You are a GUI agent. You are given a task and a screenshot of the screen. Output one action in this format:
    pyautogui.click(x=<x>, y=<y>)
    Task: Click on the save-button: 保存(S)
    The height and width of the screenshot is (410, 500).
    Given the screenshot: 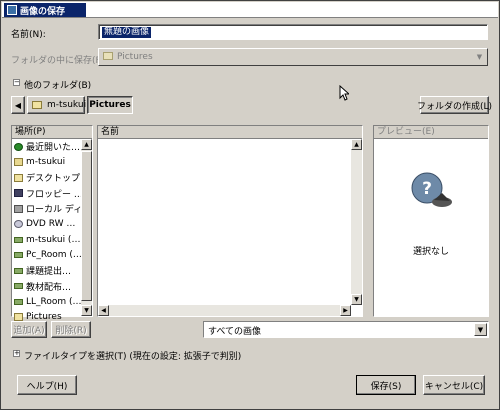 What is the action you would take?
    pyautogui.click(x=386, y=385)
    